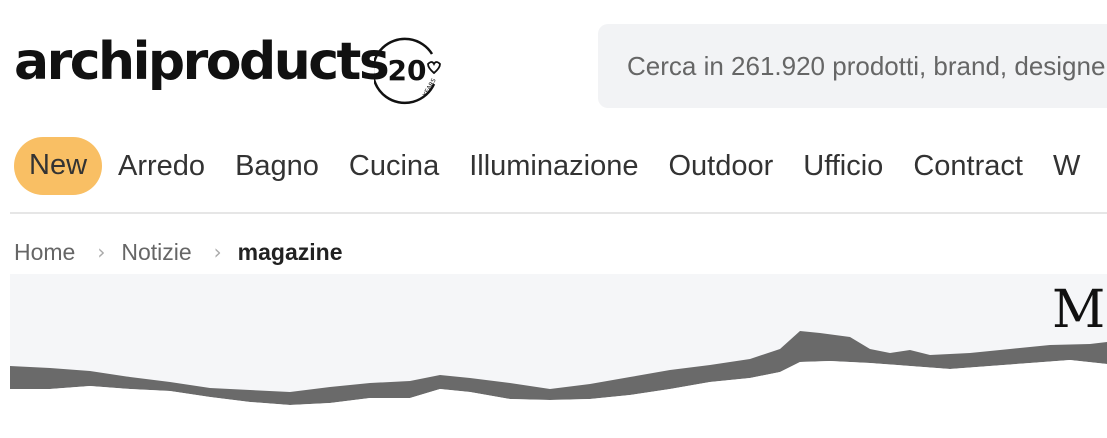 This screenshot has width=1107, height=438. What do you see at coordinates (720, 166) in the screenshot?
I see `nav-item-outdoor: Outdoor` at bounding box center [720, 166].